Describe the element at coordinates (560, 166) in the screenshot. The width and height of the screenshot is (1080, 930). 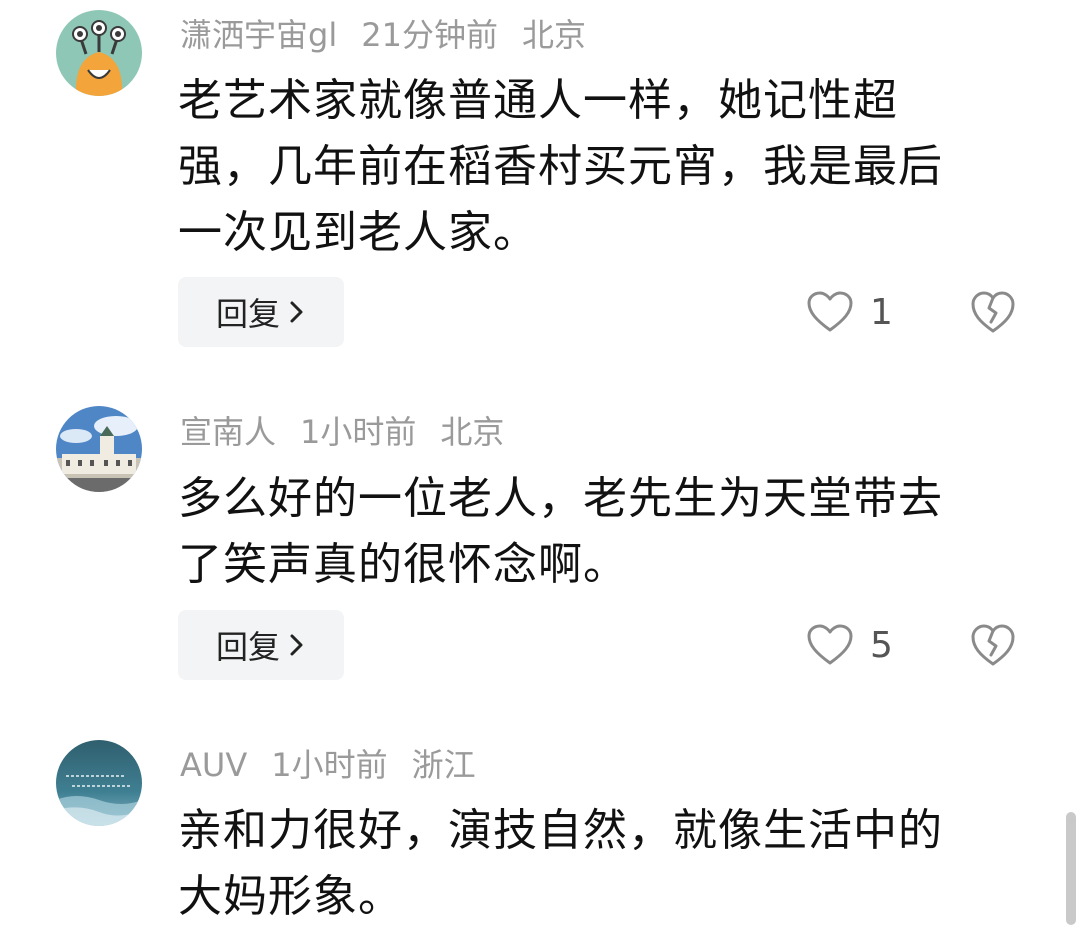
I see `comment-line: 强，几年前在稻香村买元宵，我是最后` at that location.